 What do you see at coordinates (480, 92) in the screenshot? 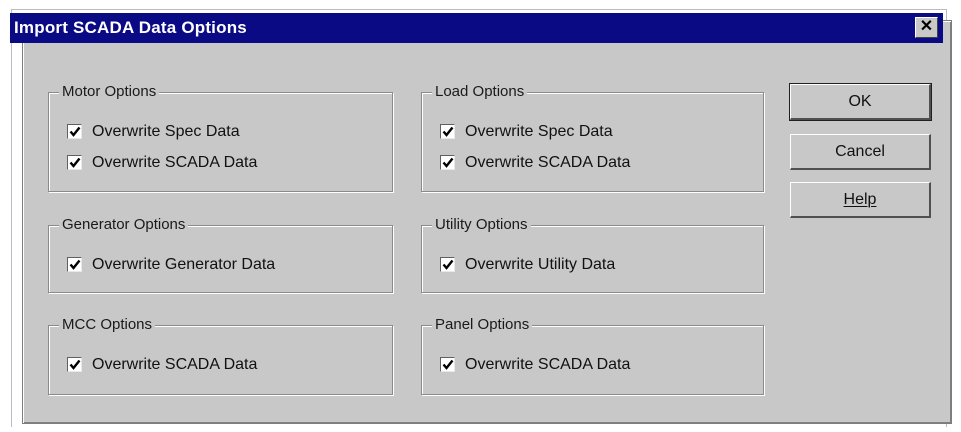
I see `load-options-label: Load Options` at bounding box center [480, 92].